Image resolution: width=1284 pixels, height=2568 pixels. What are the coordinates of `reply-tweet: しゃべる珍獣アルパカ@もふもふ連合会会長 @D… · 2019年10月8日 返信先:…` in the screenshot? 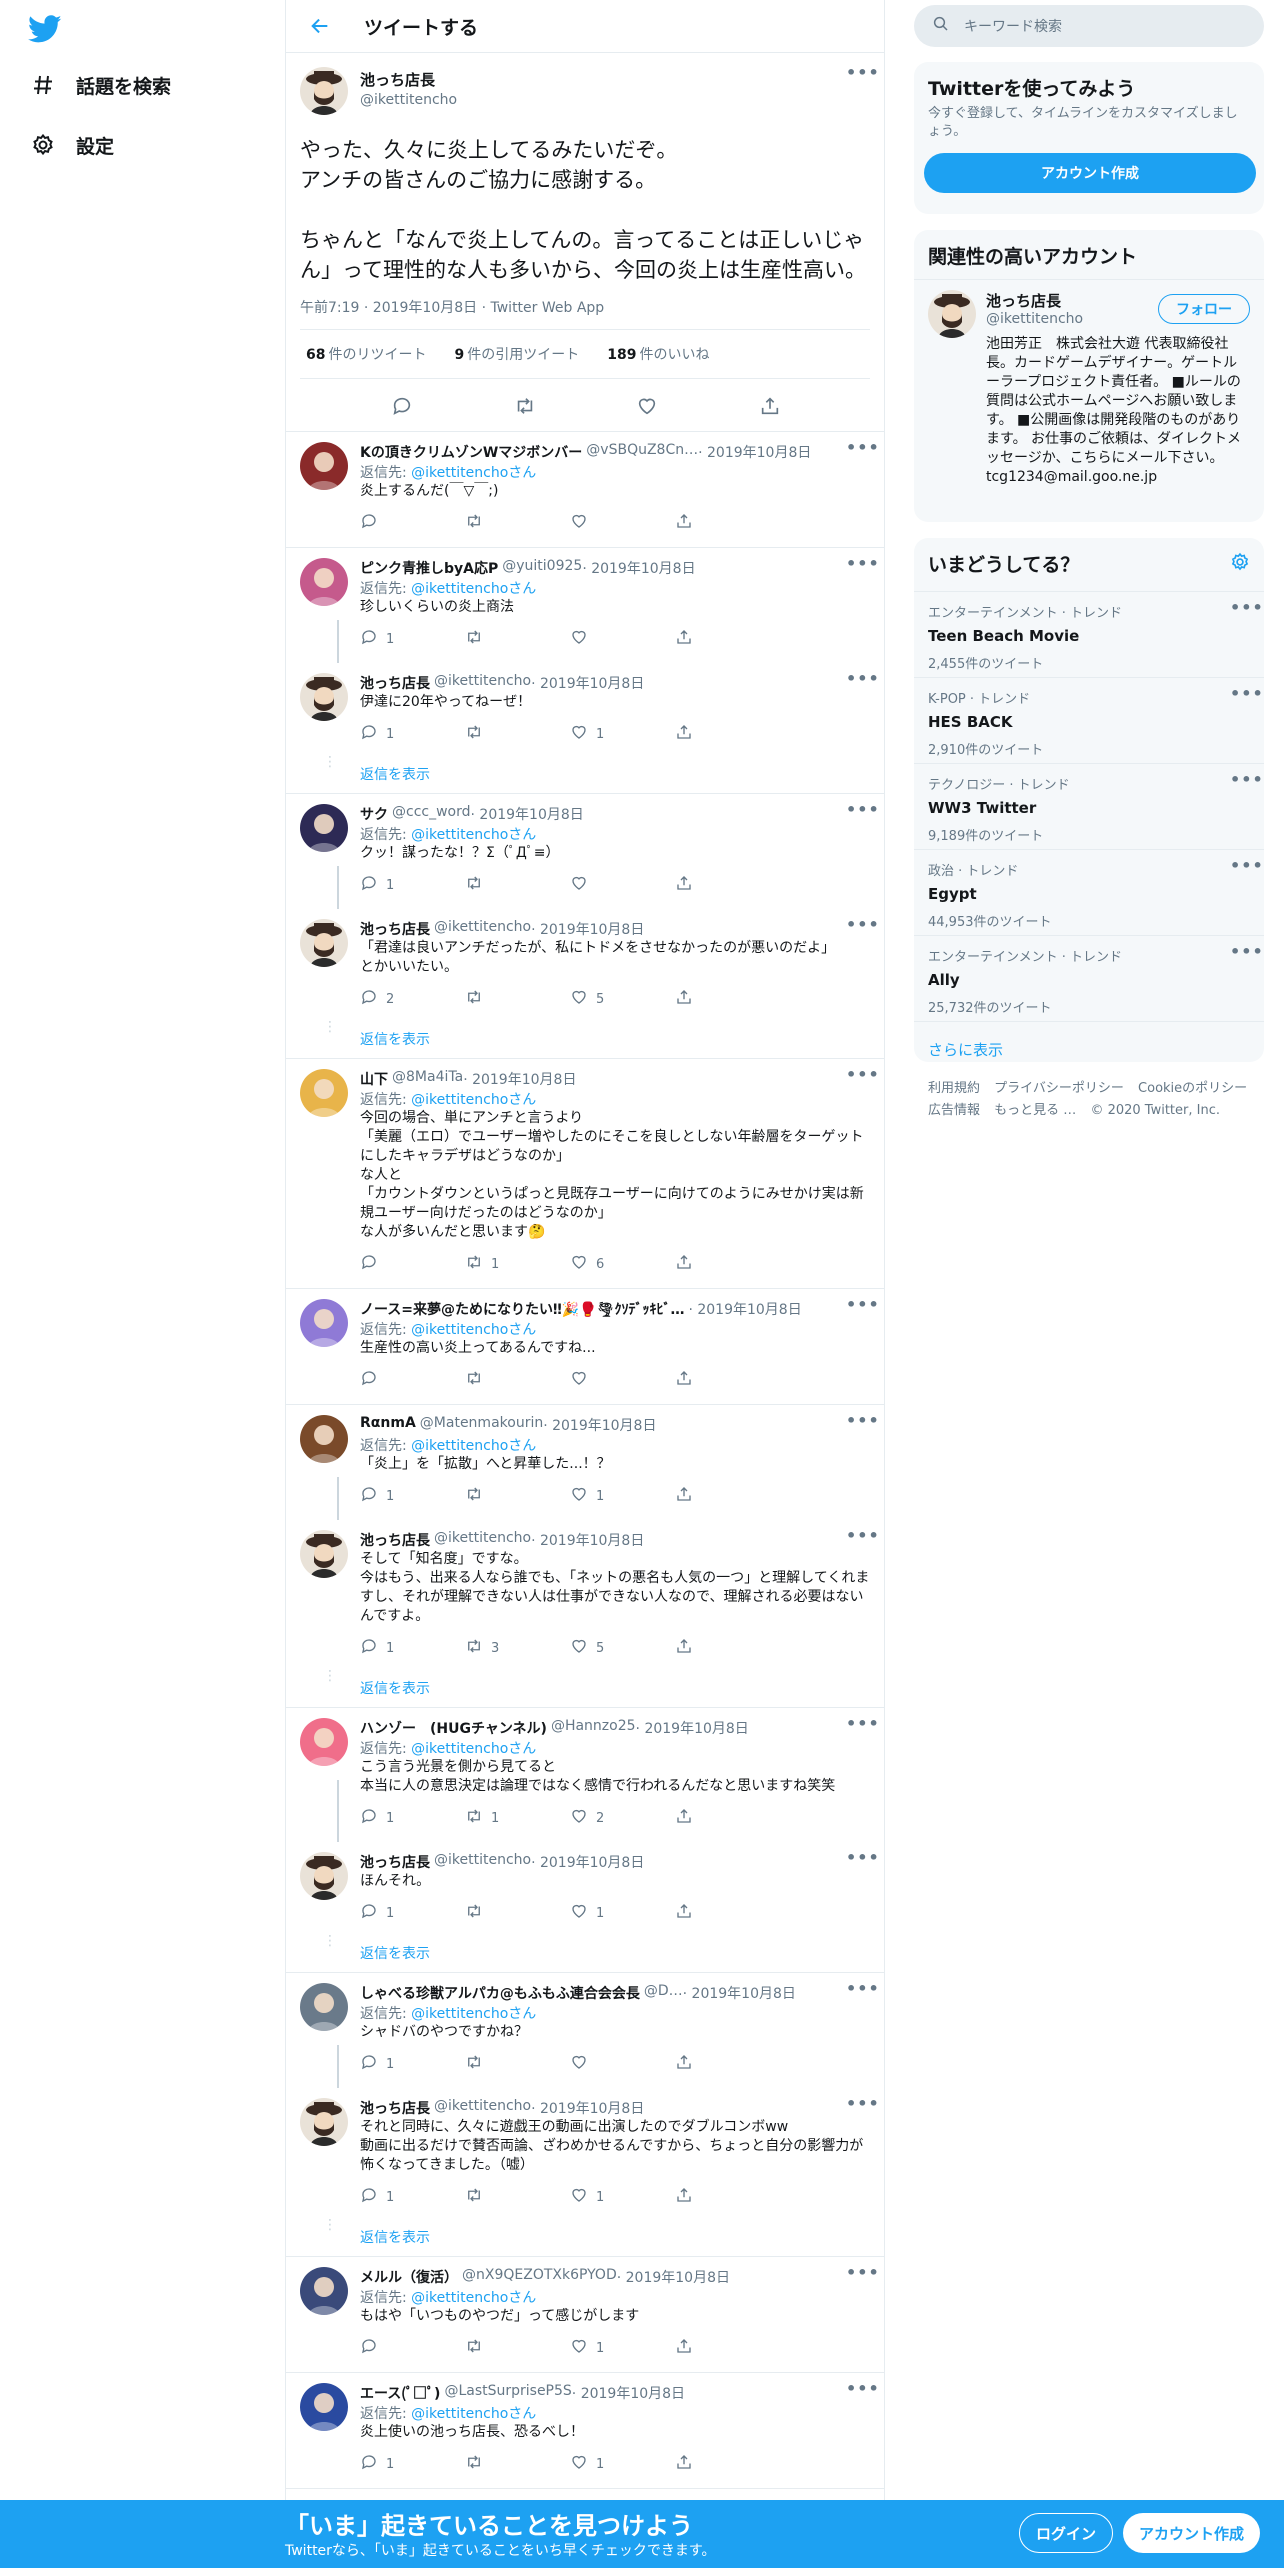 It's located at (585, 2030).